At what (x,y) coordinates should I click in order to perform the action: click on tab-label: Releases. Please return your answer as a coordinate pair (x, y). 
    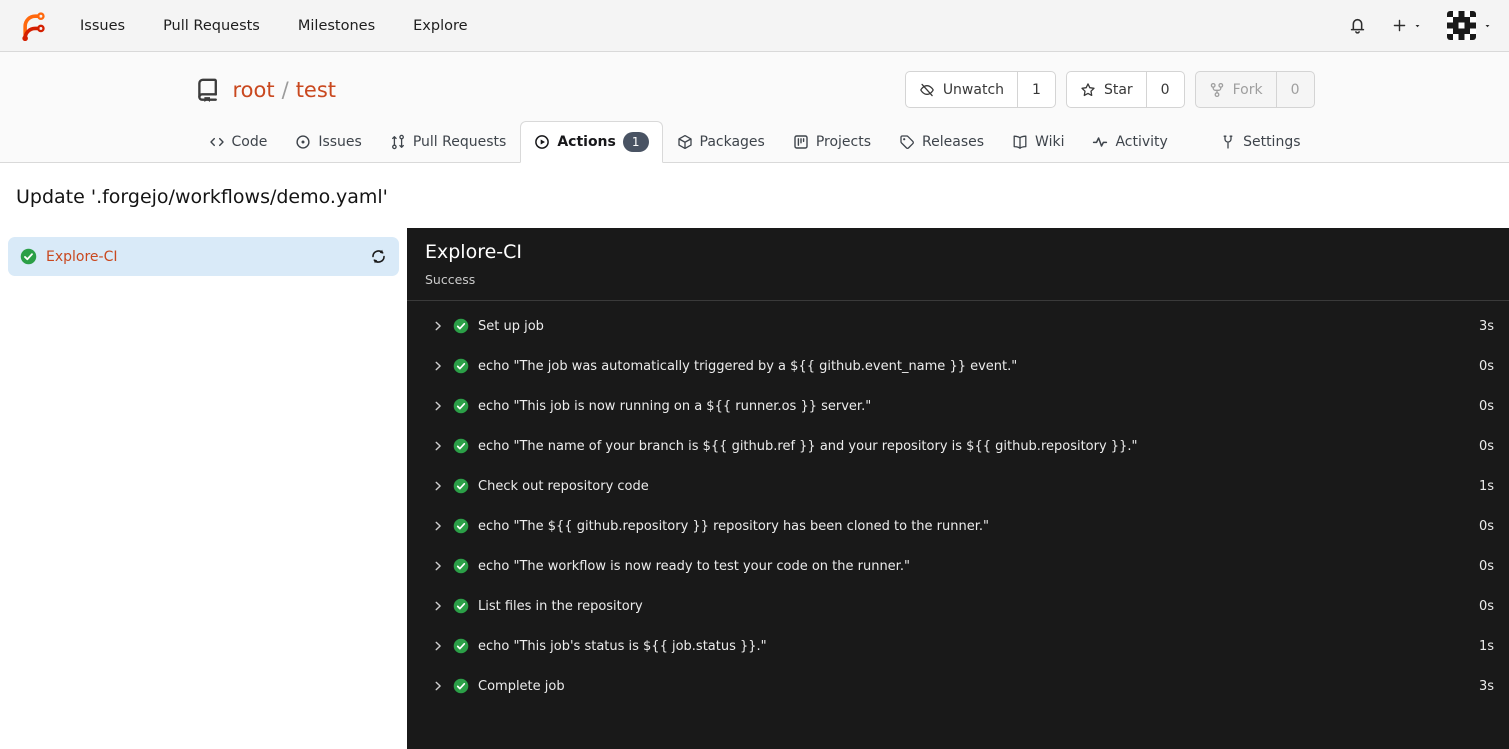
    Looking at the image, I should click on (953, 142).